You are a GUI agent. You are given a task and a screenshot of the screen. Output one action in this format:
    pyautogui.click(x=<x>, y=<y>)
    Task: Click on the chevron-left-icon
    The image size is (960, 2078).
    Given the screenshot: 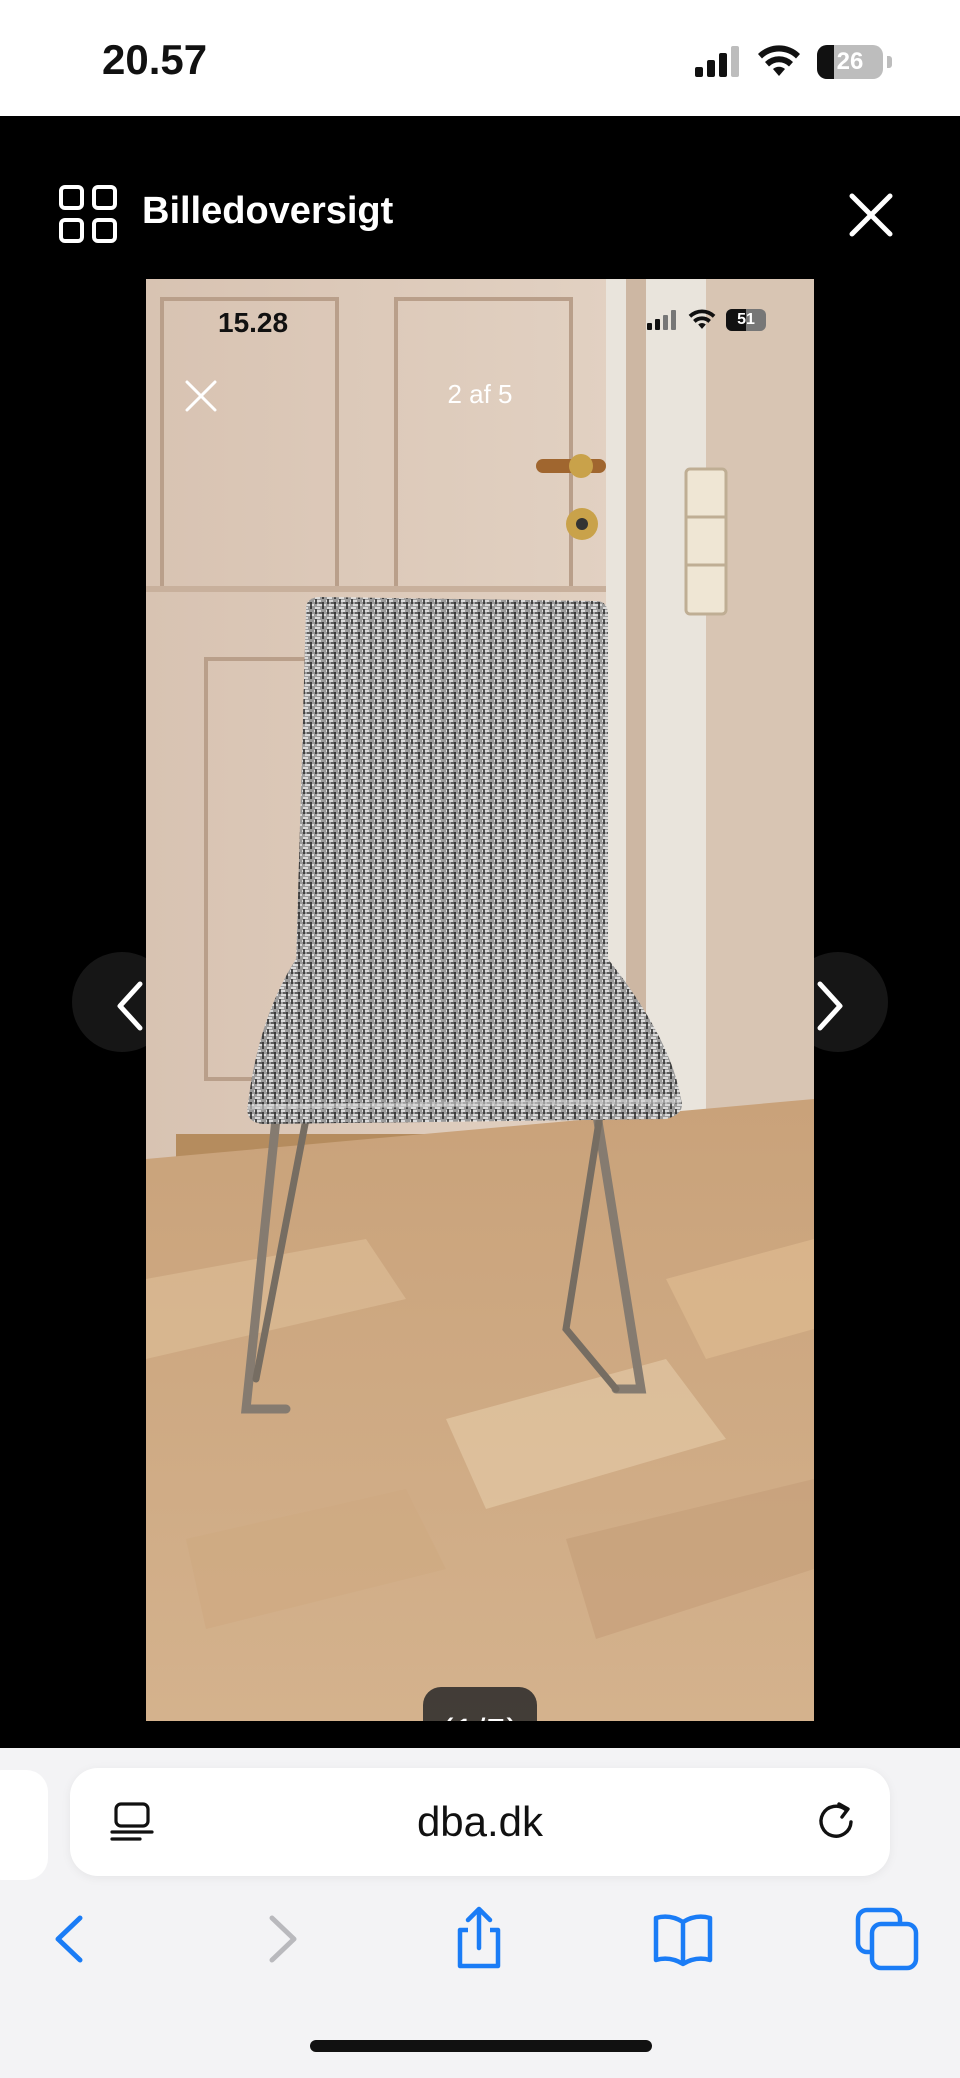 What is the action you would take?
    pyautogui.click(x=135, y=1006)
    